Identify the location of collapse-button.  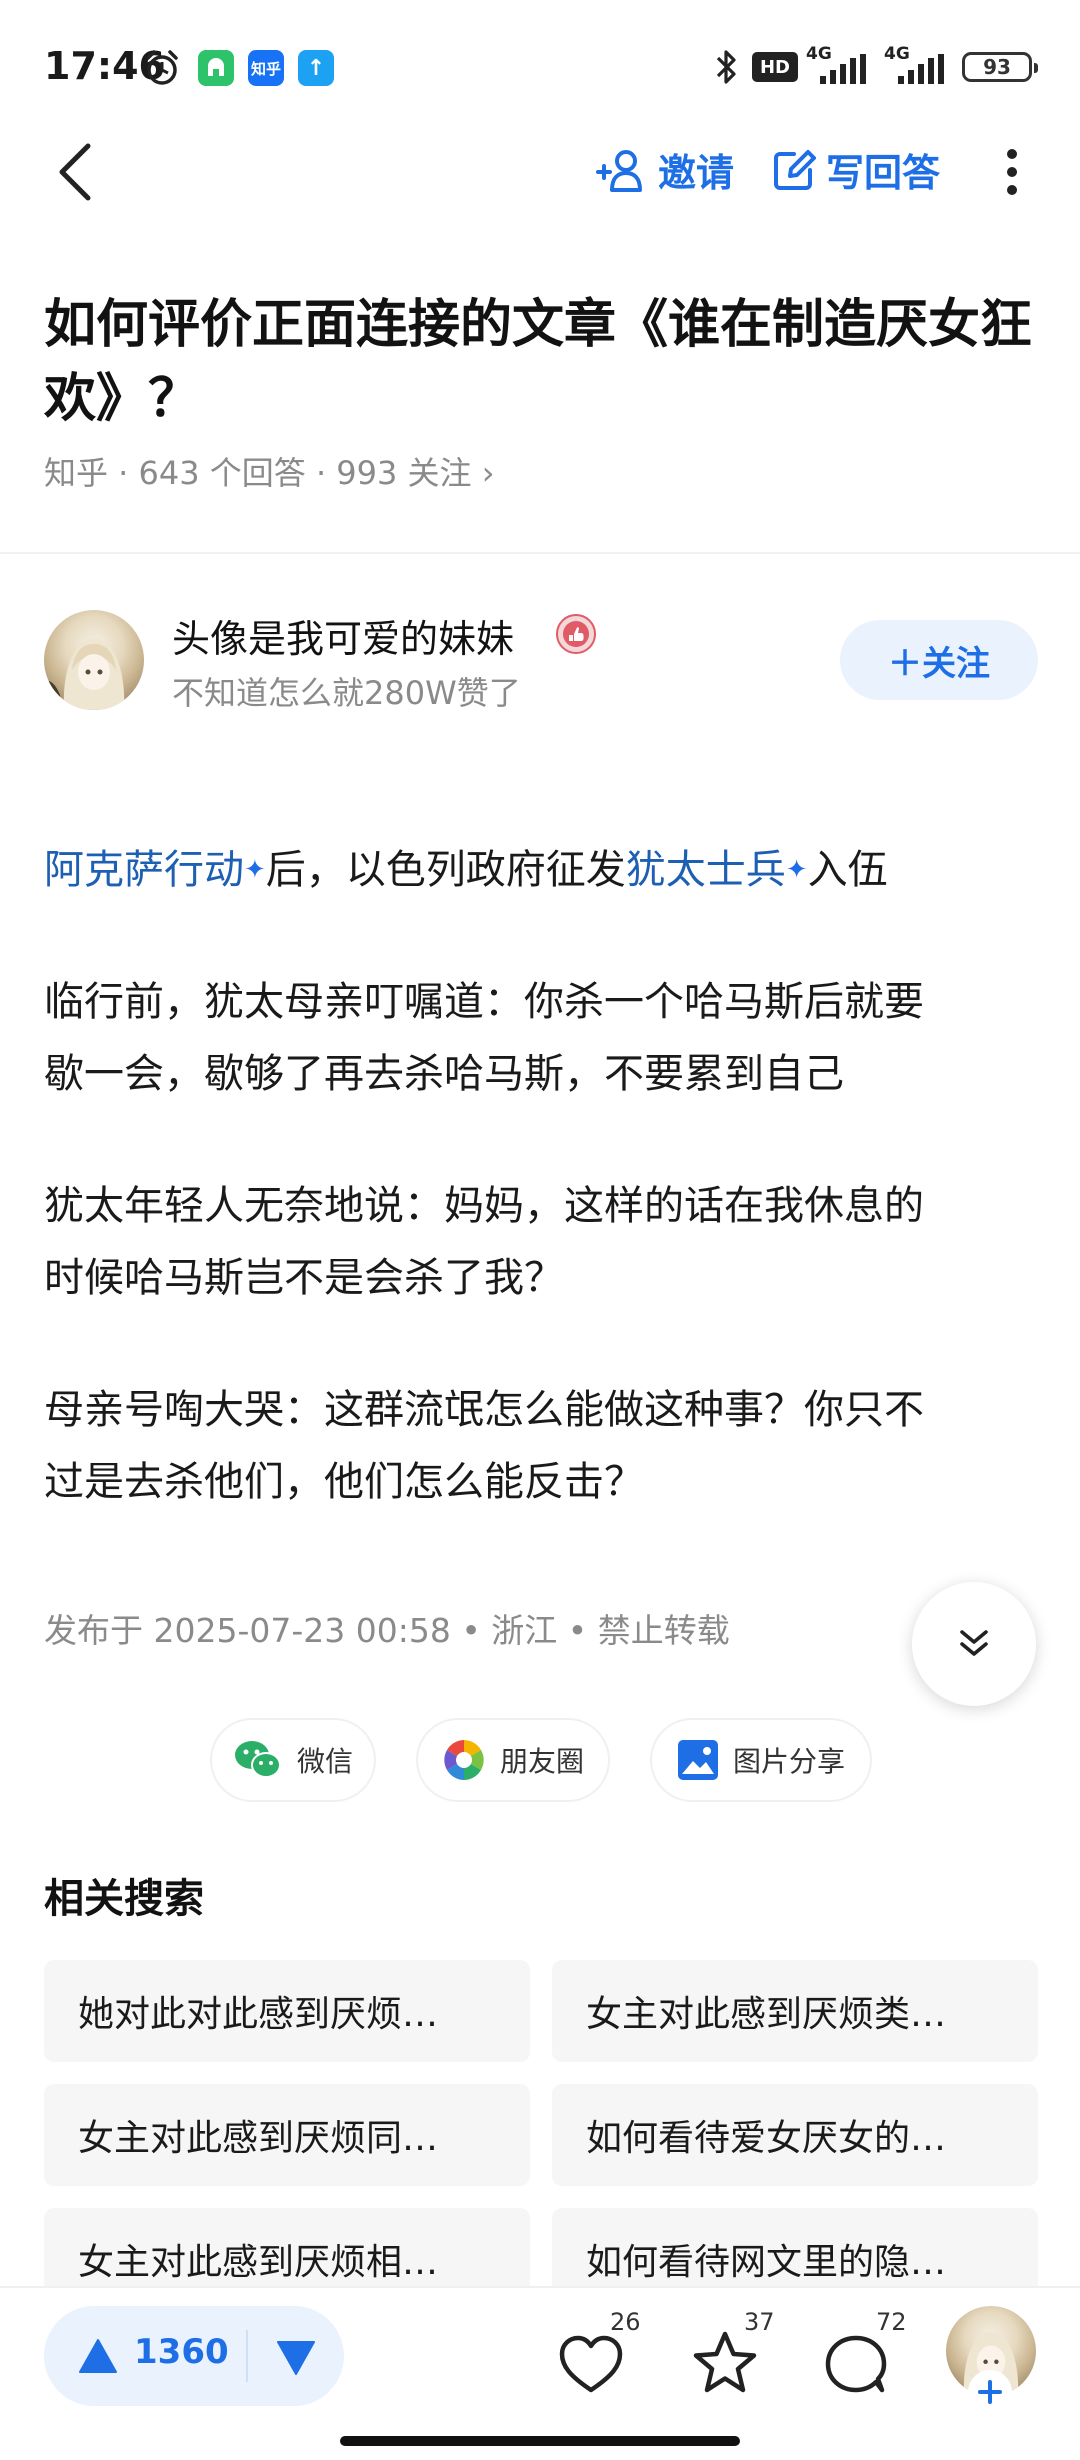
(974, 1644).